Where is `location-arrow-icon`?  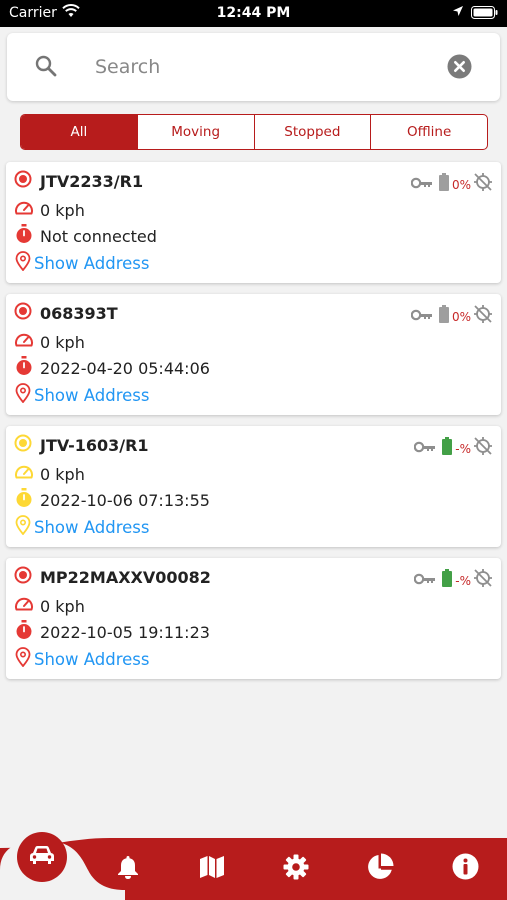 location-arrow-icon is located at coordinates (458, 13).